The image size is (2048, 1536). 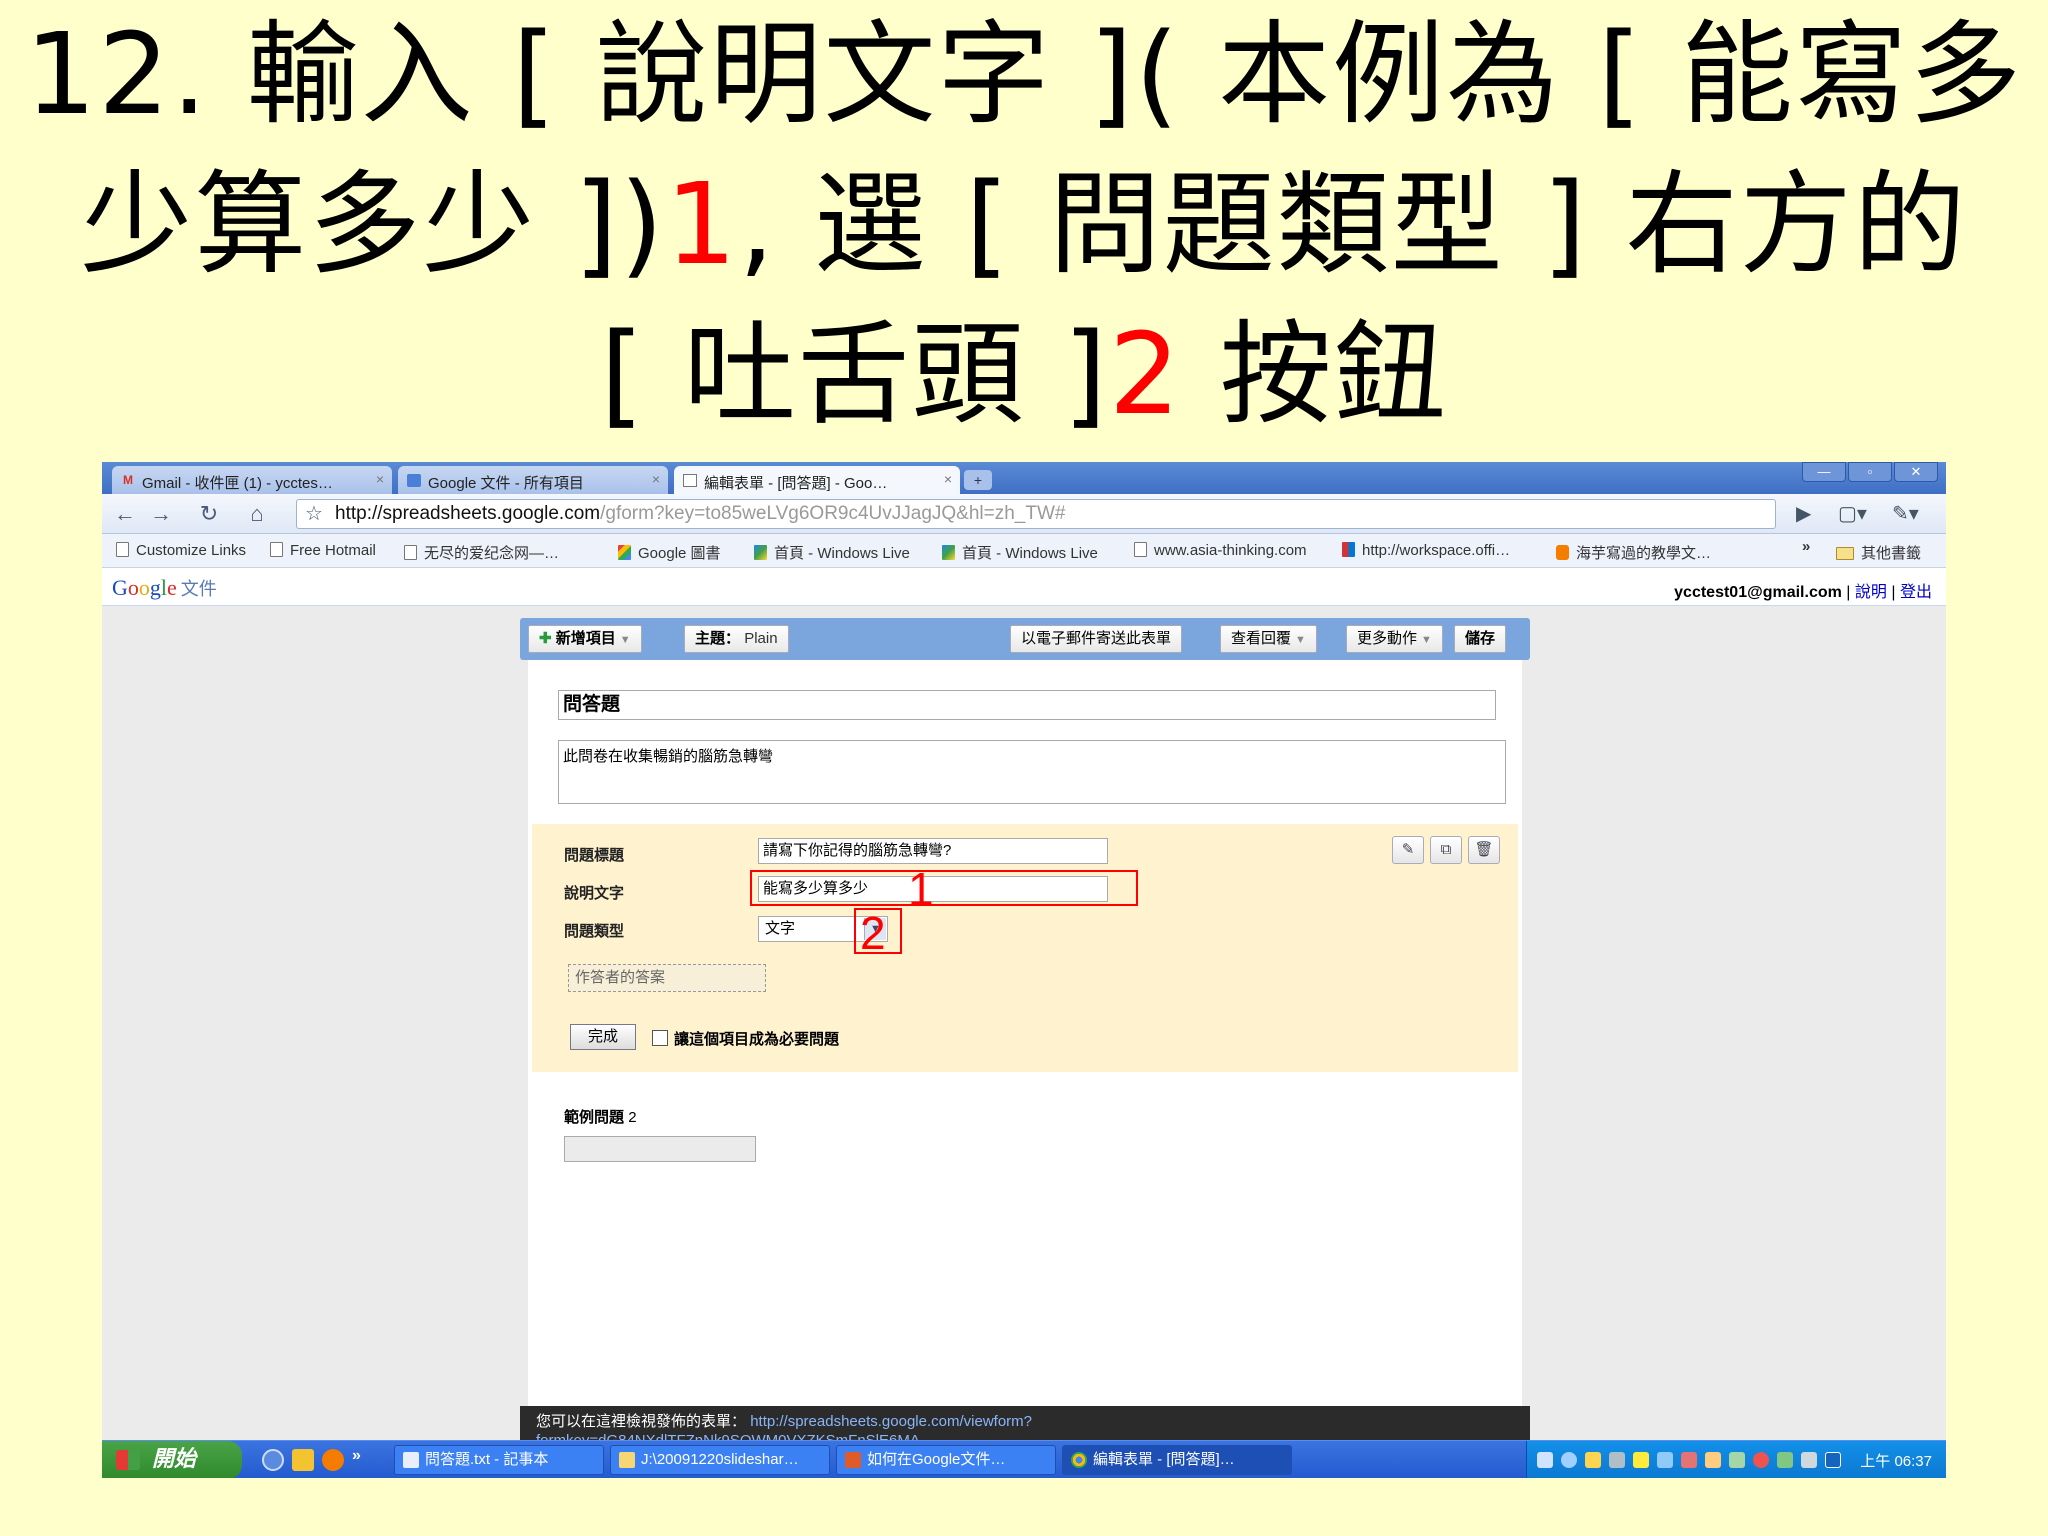 What do you see at coordinates (1300, 640) in the screenshot?
I see `chevron-down-icon: ▼` at bounding box center [1300, 640].